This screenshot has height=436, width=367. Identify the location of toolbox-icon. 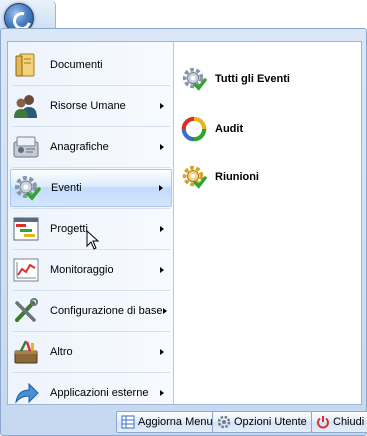
(26, 352).